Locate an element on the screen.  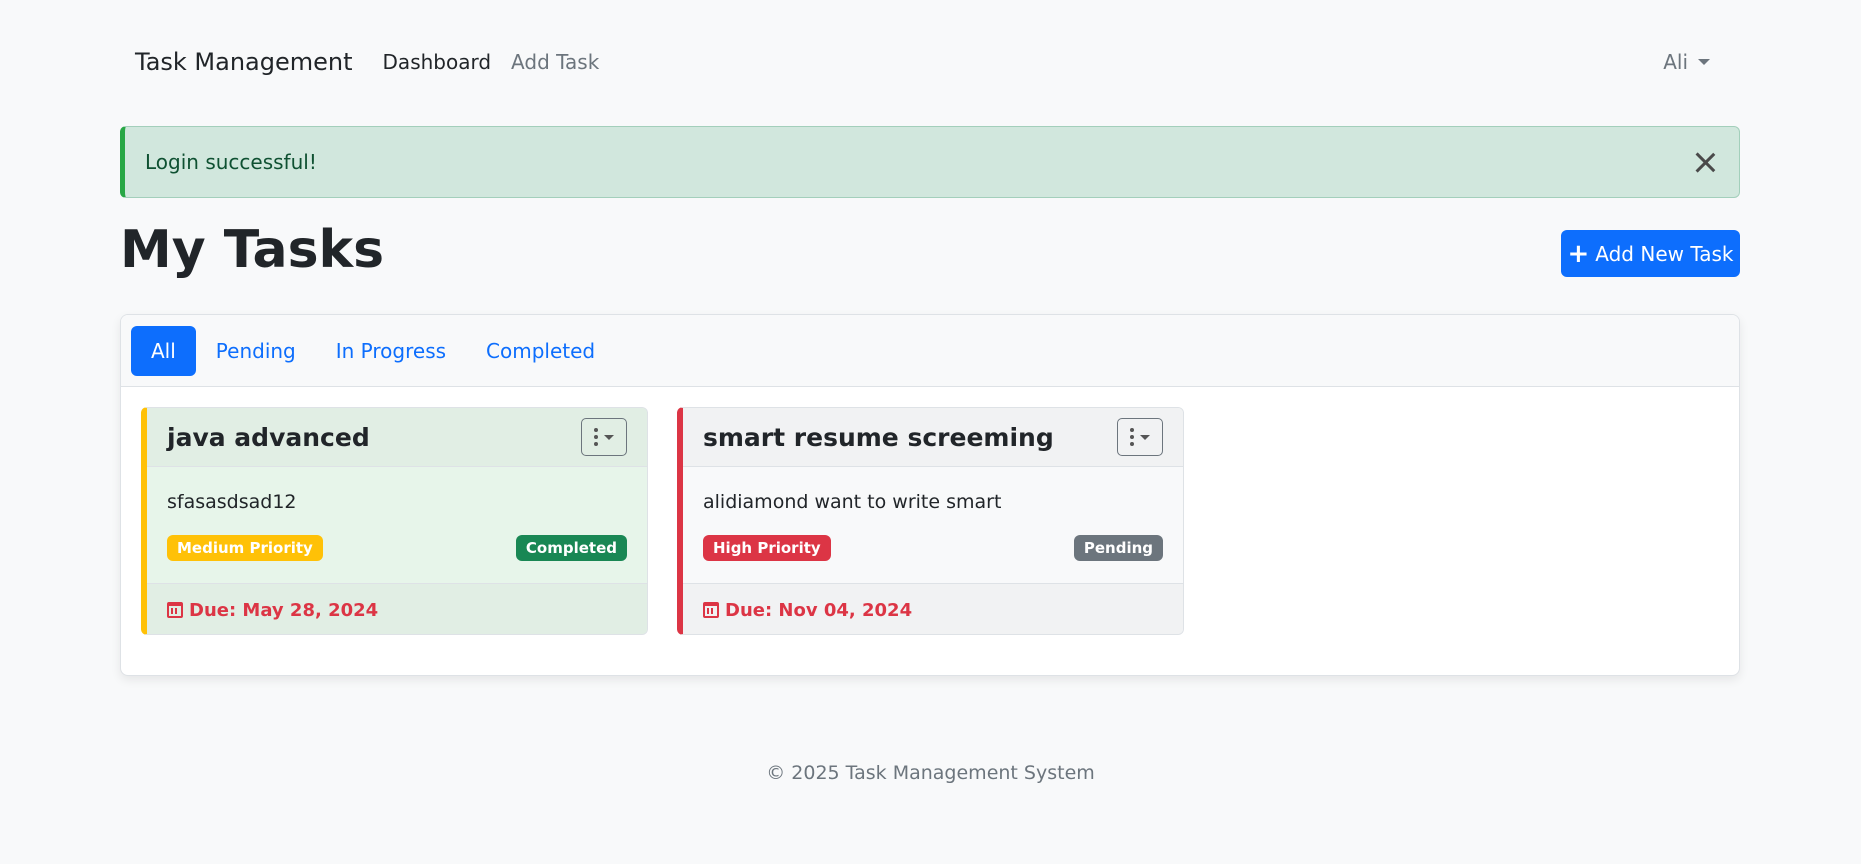
task-card-footer: Due: Nov 04, 2024 is located at coordinates (933, 609).